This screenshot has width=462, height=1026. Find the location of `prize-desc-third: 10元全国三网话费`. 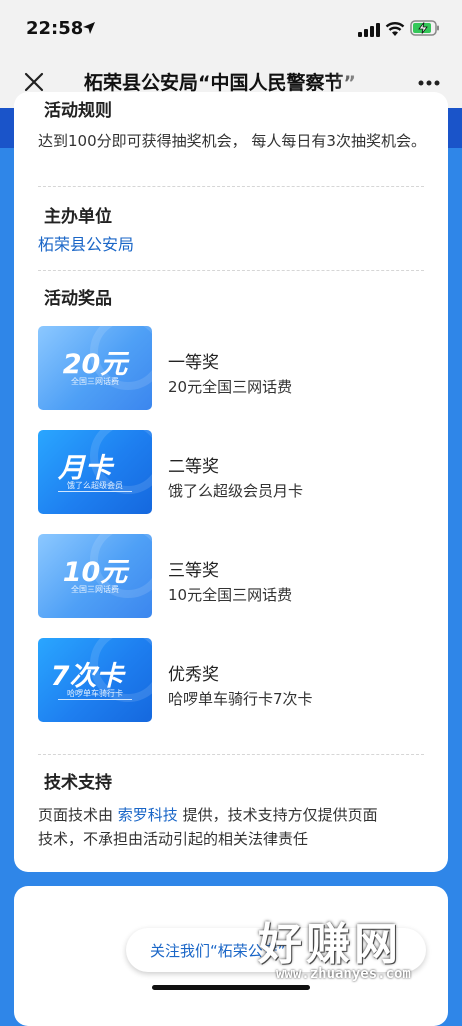

prize-desc-third: 10元全国三网话费 is located at coordinates (230, 595).